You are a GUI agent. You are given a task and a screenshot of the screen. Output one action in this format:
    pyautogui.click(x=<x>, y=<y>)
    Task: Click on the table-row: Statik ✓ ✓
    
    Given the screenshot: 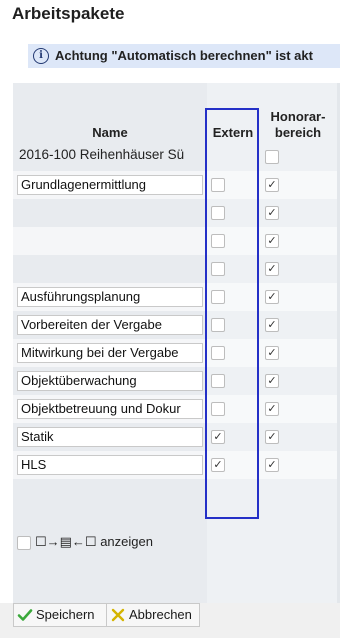 What is the action you would take?
    pyautogui.click(x=175, y=437)
    